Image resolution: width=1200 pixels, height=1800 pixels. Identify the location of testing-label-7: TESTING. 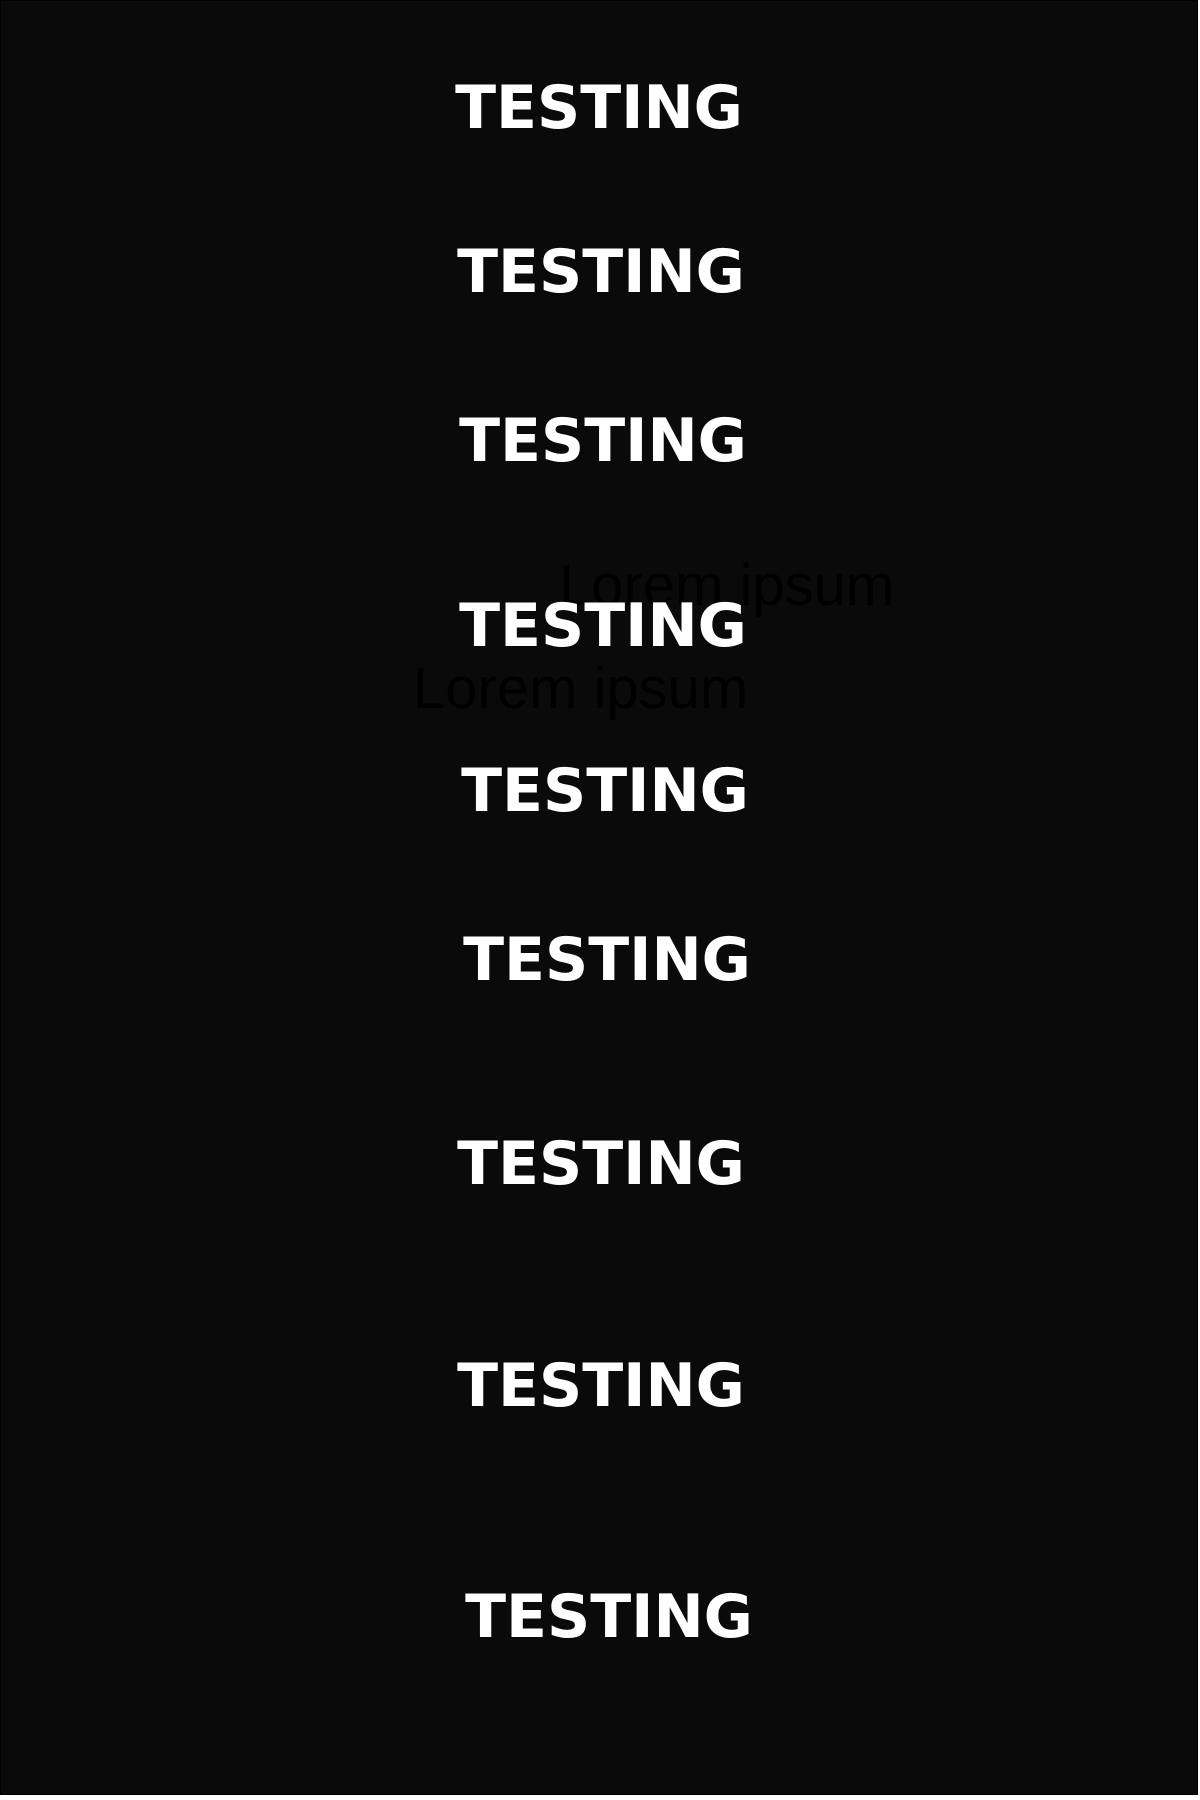
(601, 1164).